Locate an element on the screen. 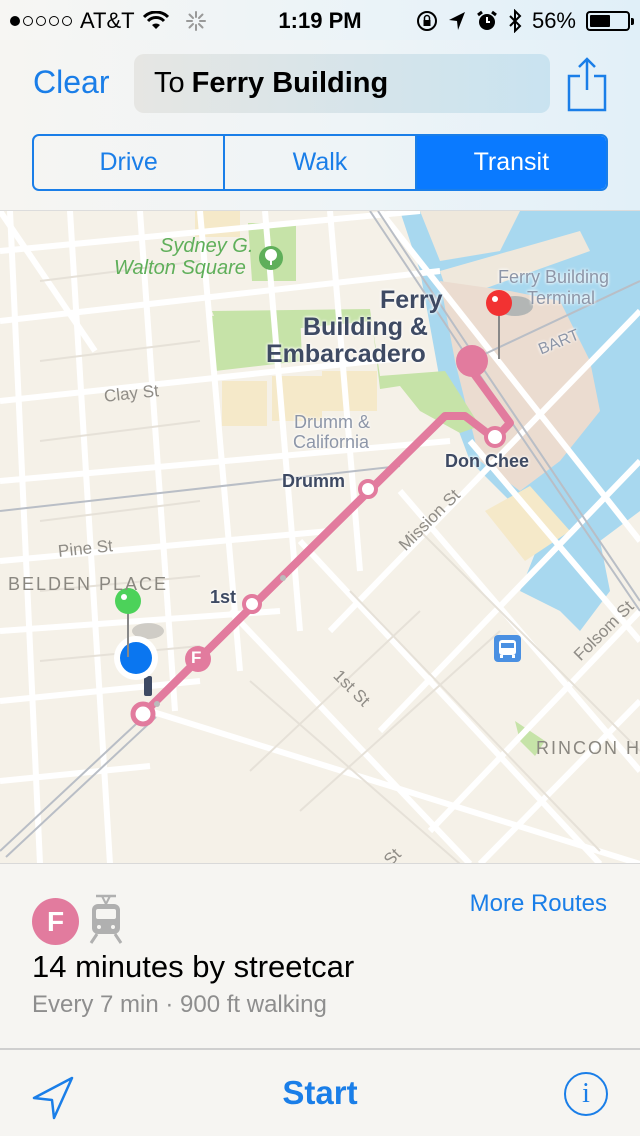 The image size is (640, 1136). start-button: Start is located at coordinates (319, 1092).